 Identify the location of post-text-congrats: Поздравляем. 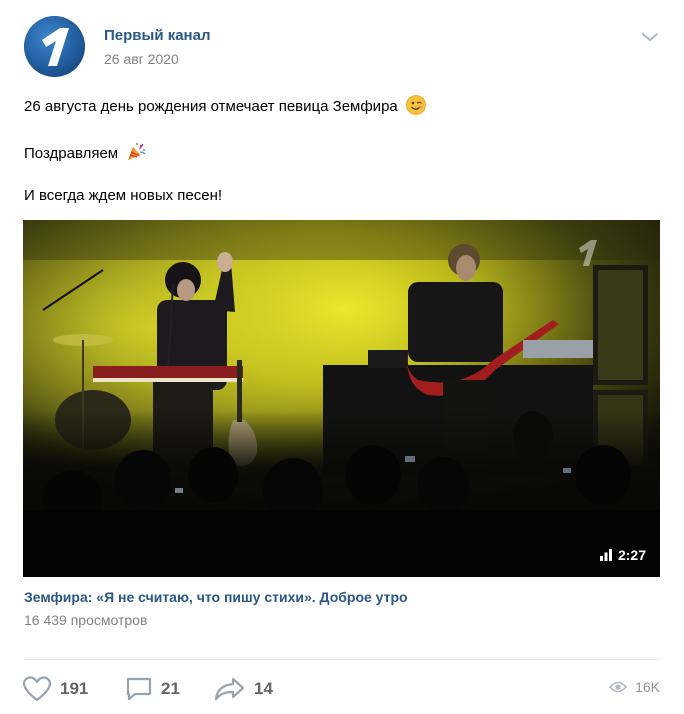
(71, 153).